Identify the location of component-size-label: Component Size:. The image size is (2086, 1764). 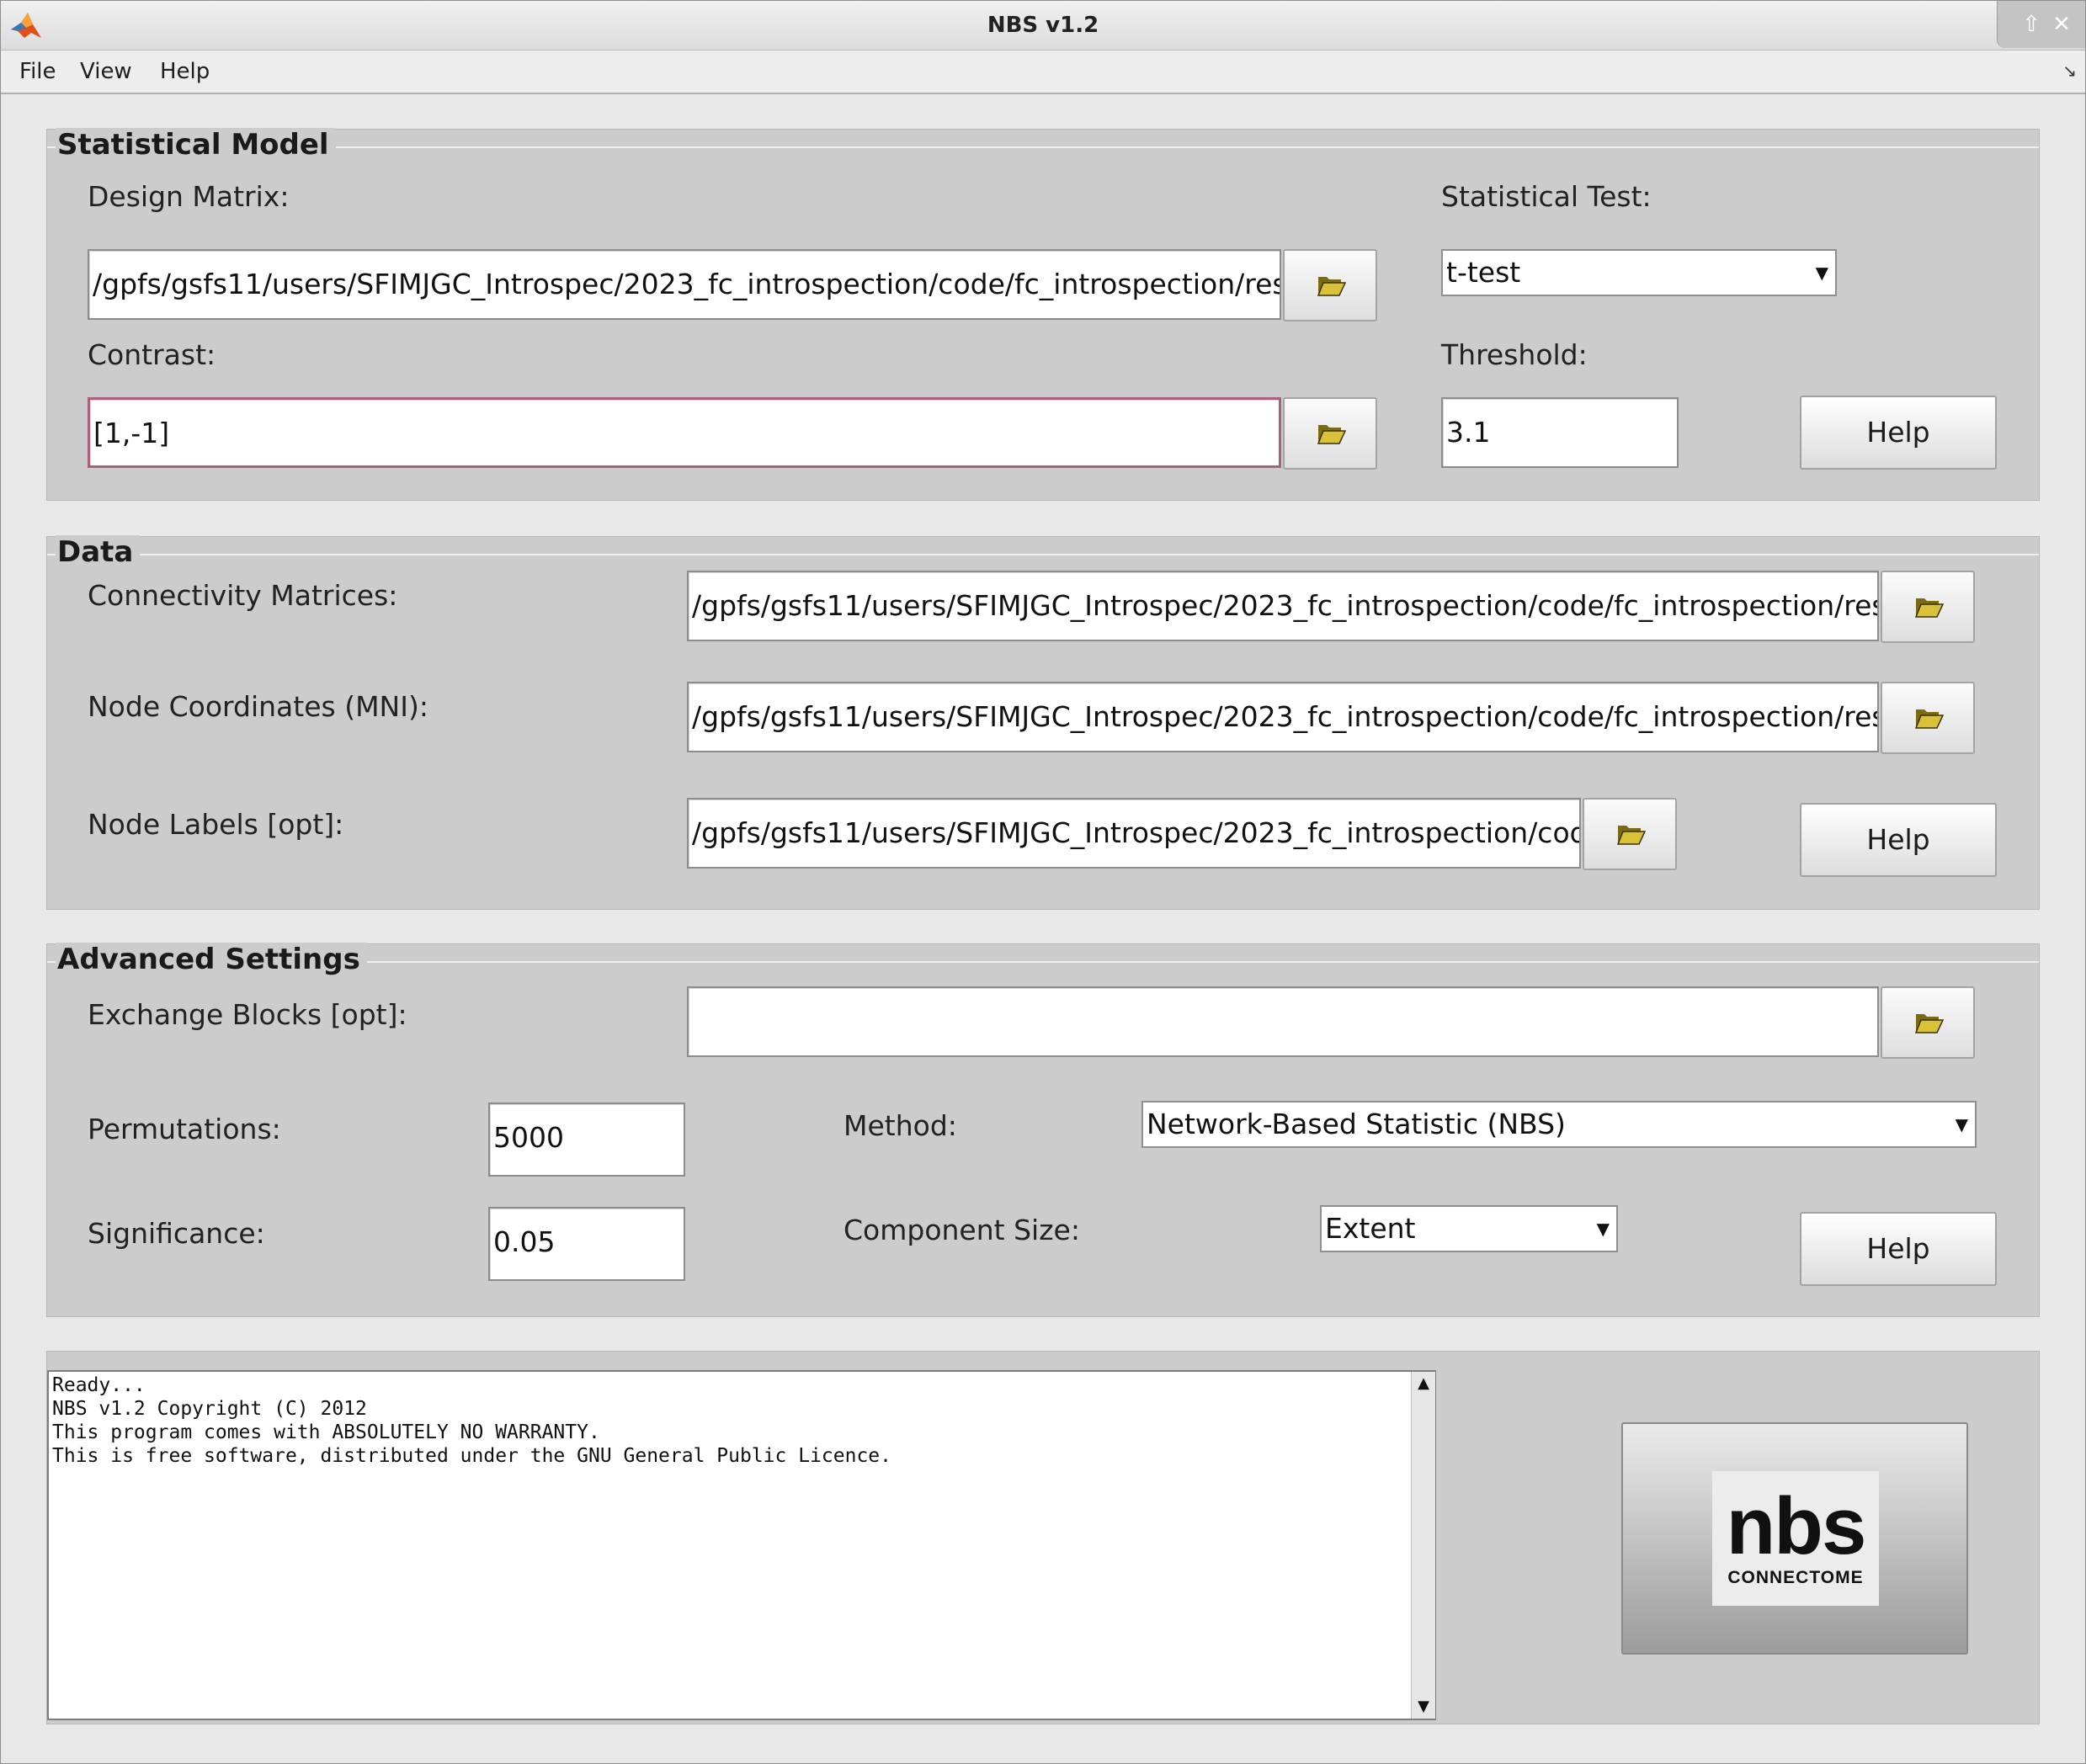
(961, 1230).